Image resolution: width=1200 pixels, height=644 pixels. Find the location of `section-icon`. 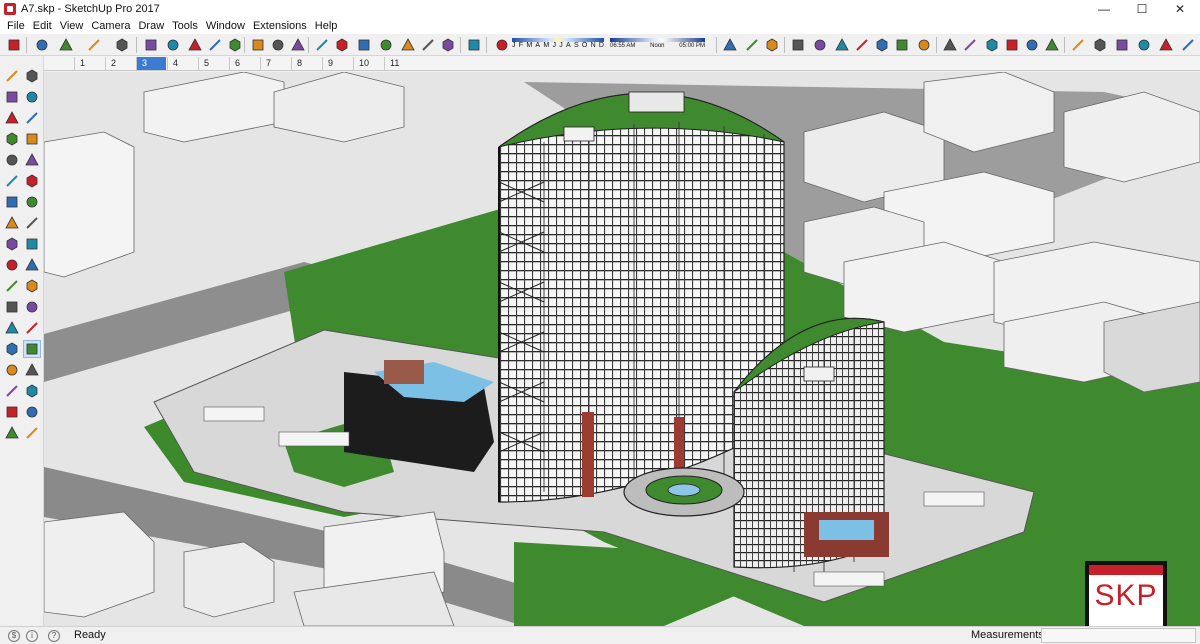

section-icon is located at coordinates (32, 433).